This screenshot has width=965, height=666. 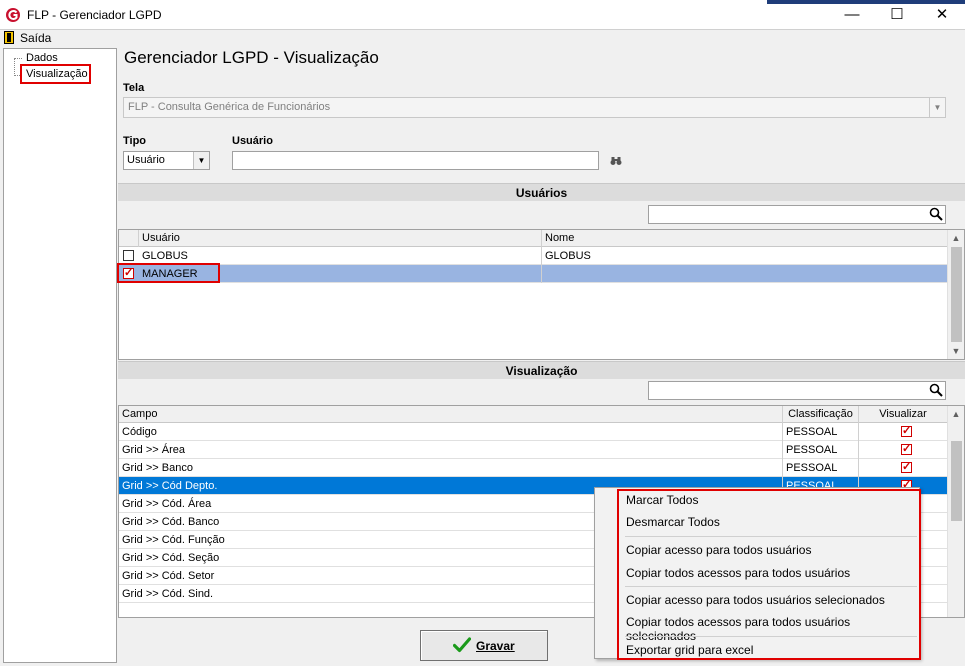 What do you see at coordinates (797, 390) in the screenshot?
I see `visualizacao-search-input` at bounding box center [797, 390].